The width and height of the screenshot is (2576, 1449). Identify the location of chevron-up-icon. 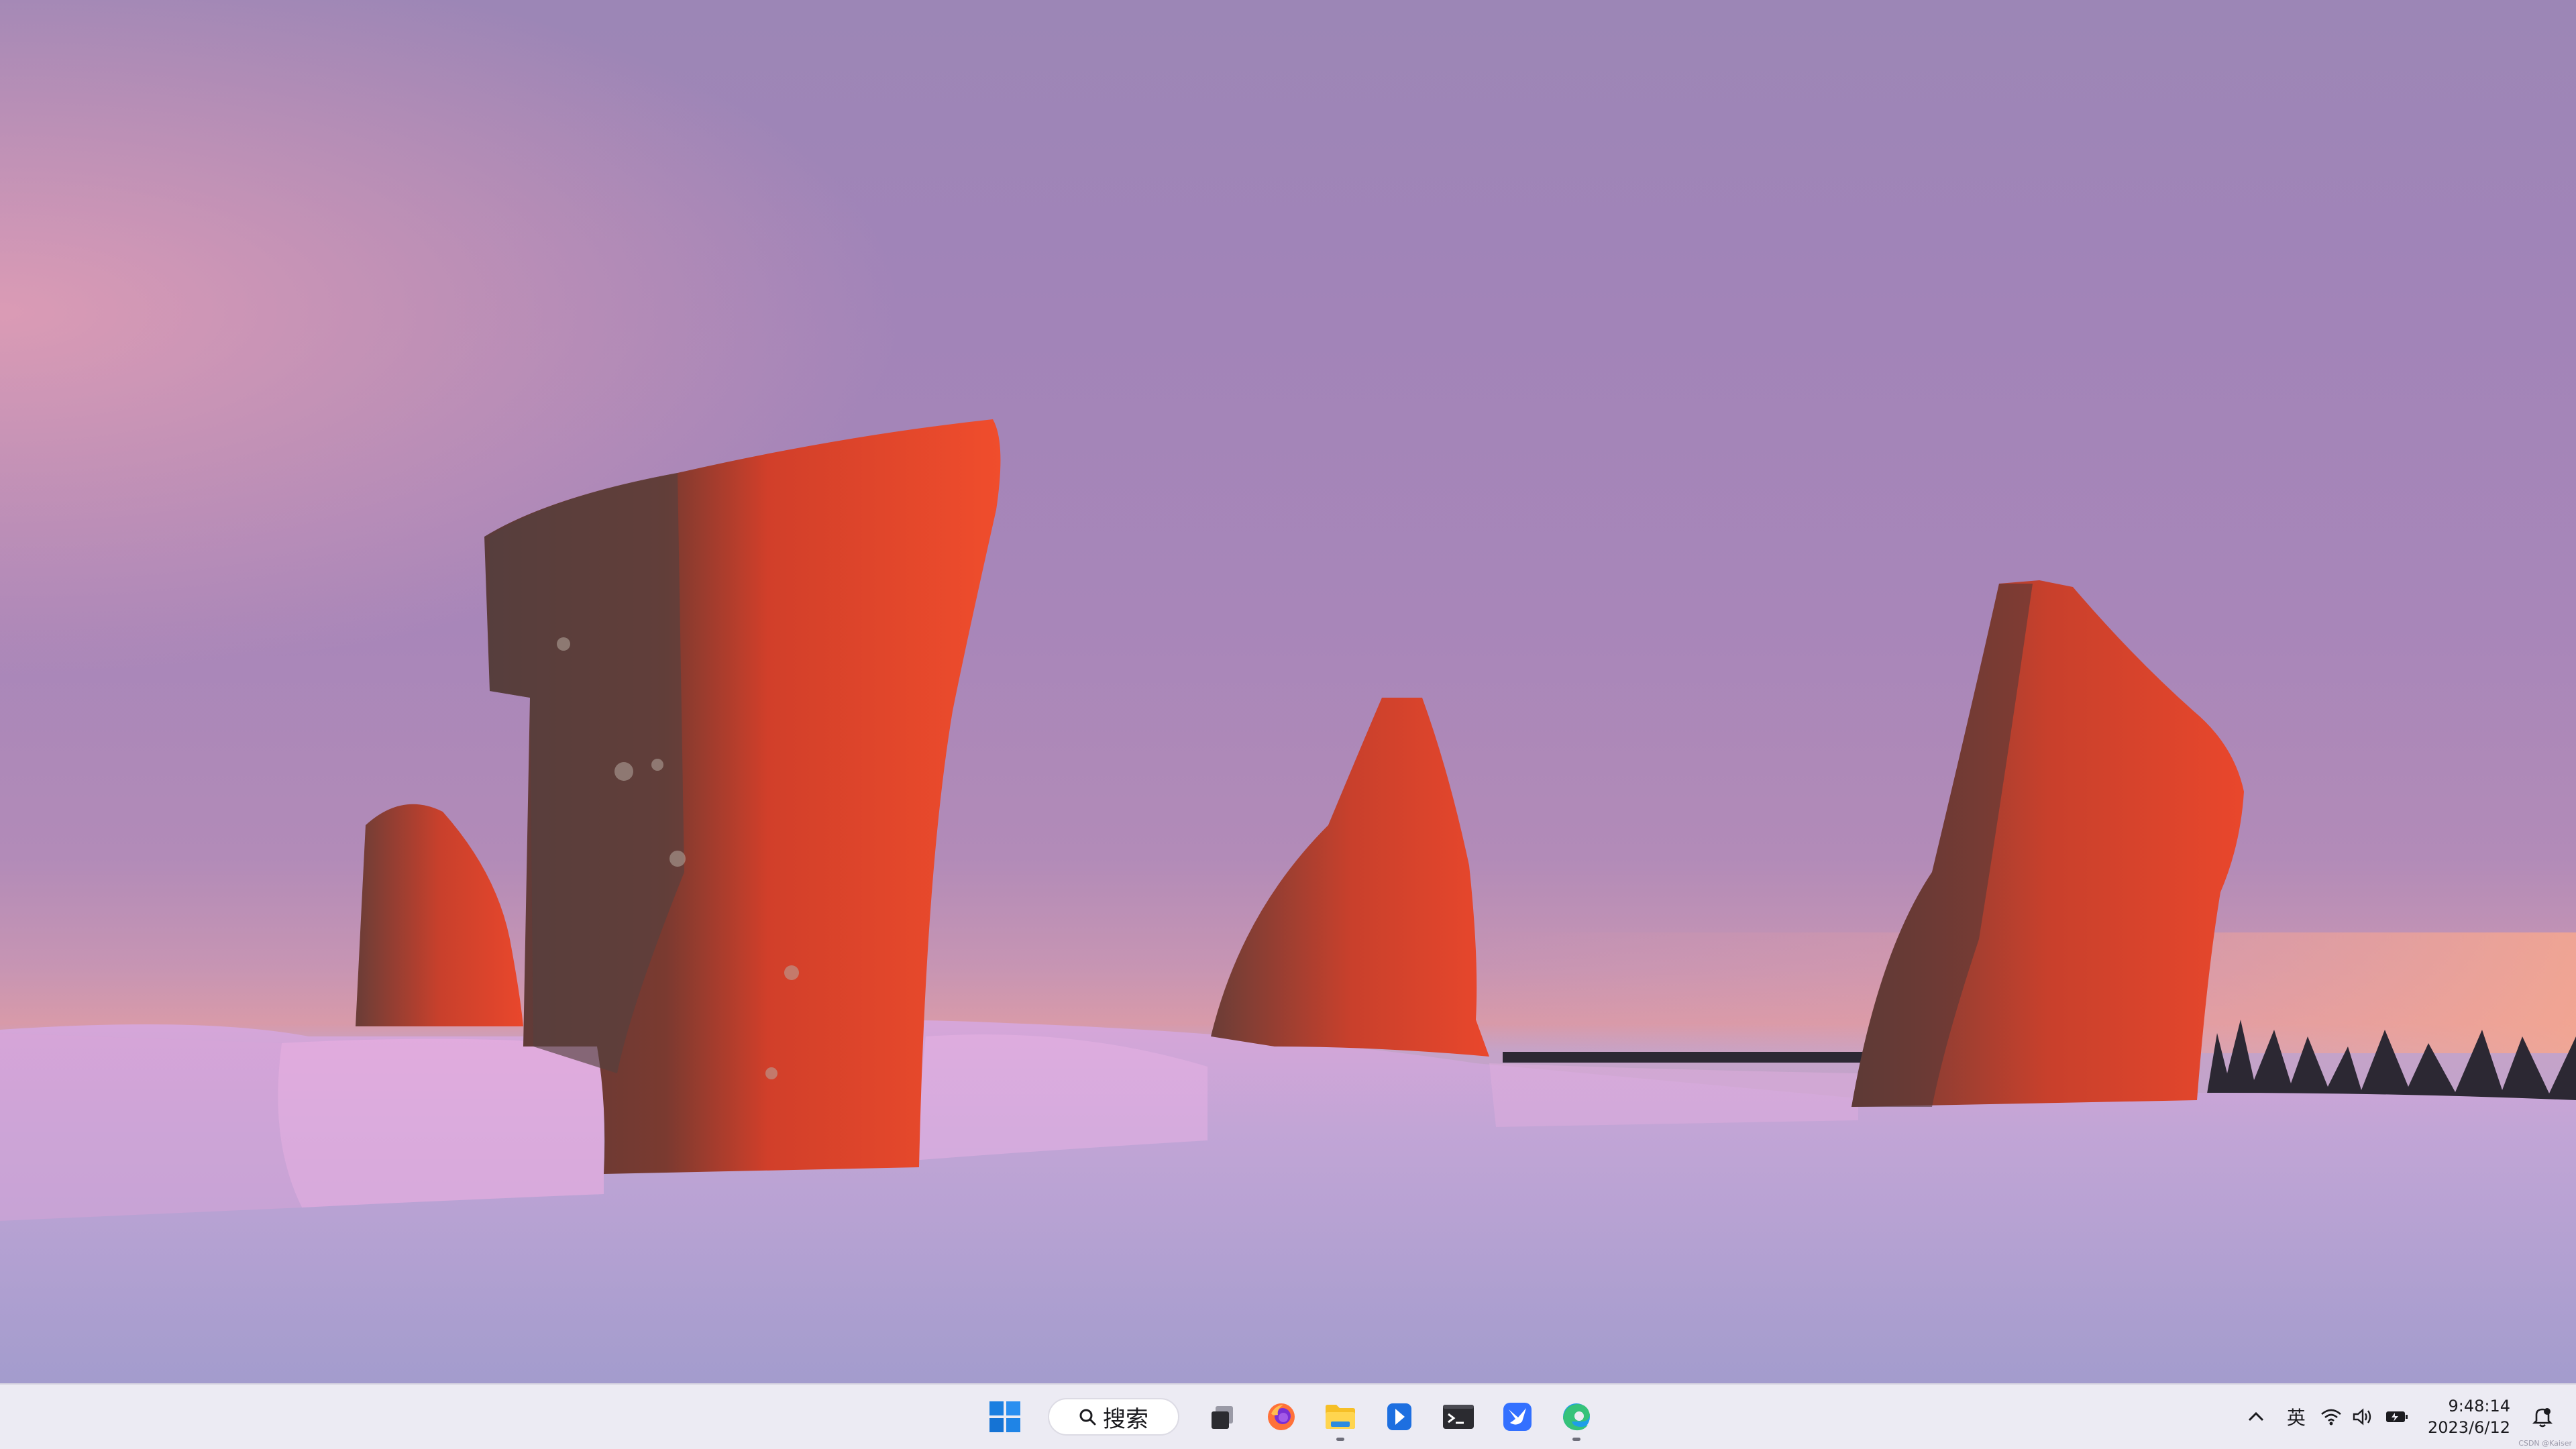
(2255, 1416).